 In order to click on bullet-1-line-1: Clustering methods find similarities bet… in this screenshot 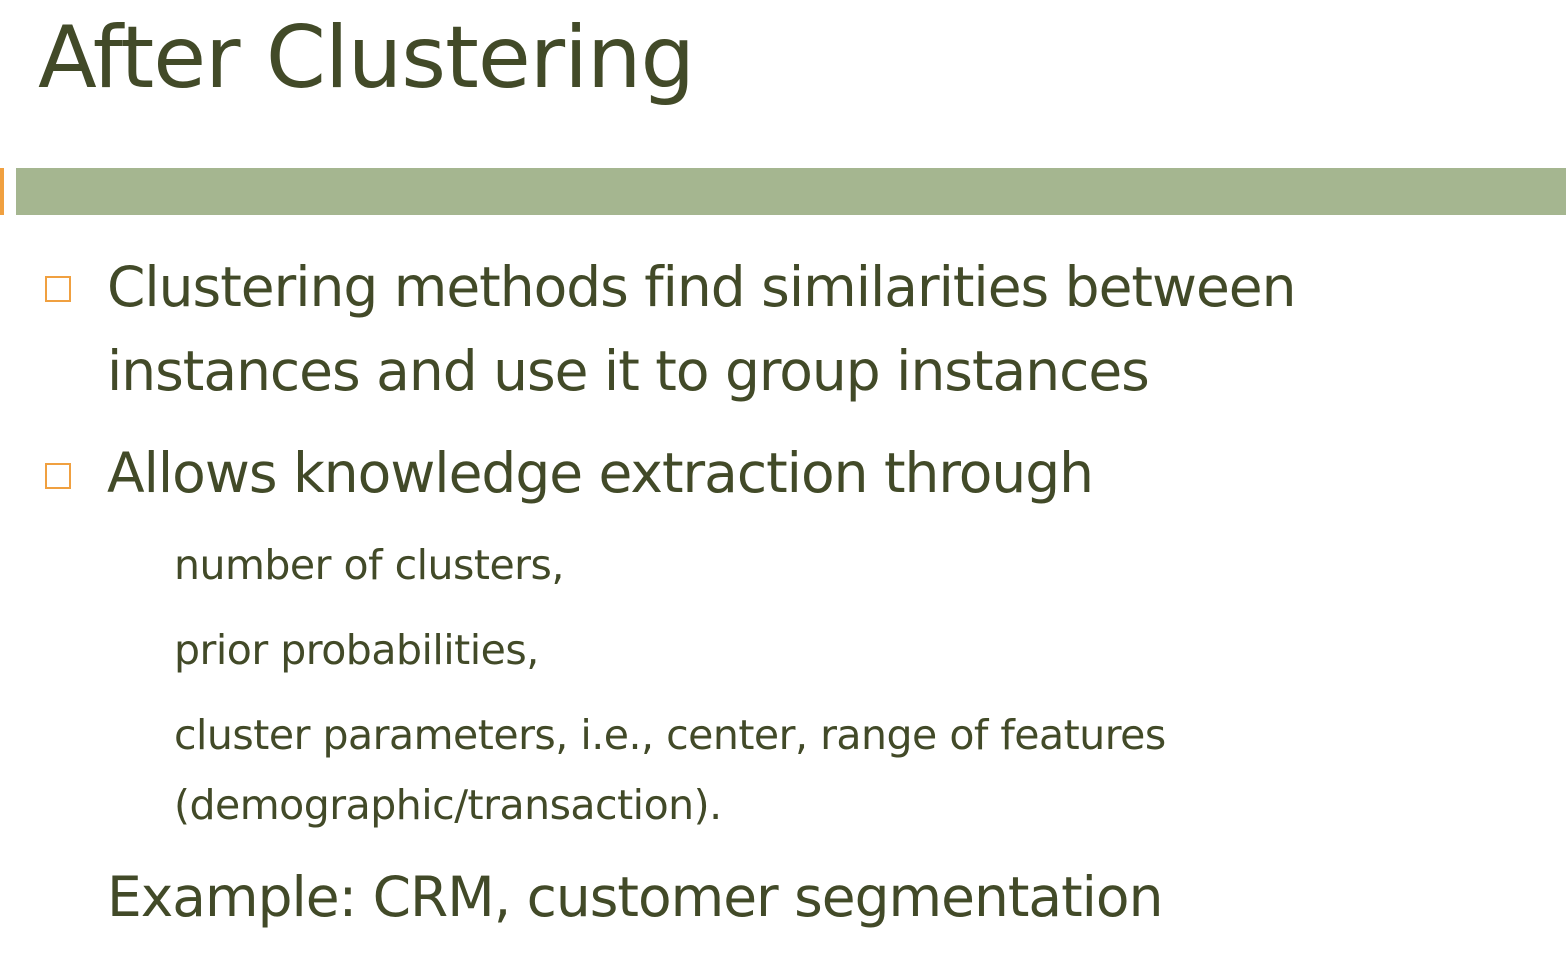, I will do `click(702, 287)`.